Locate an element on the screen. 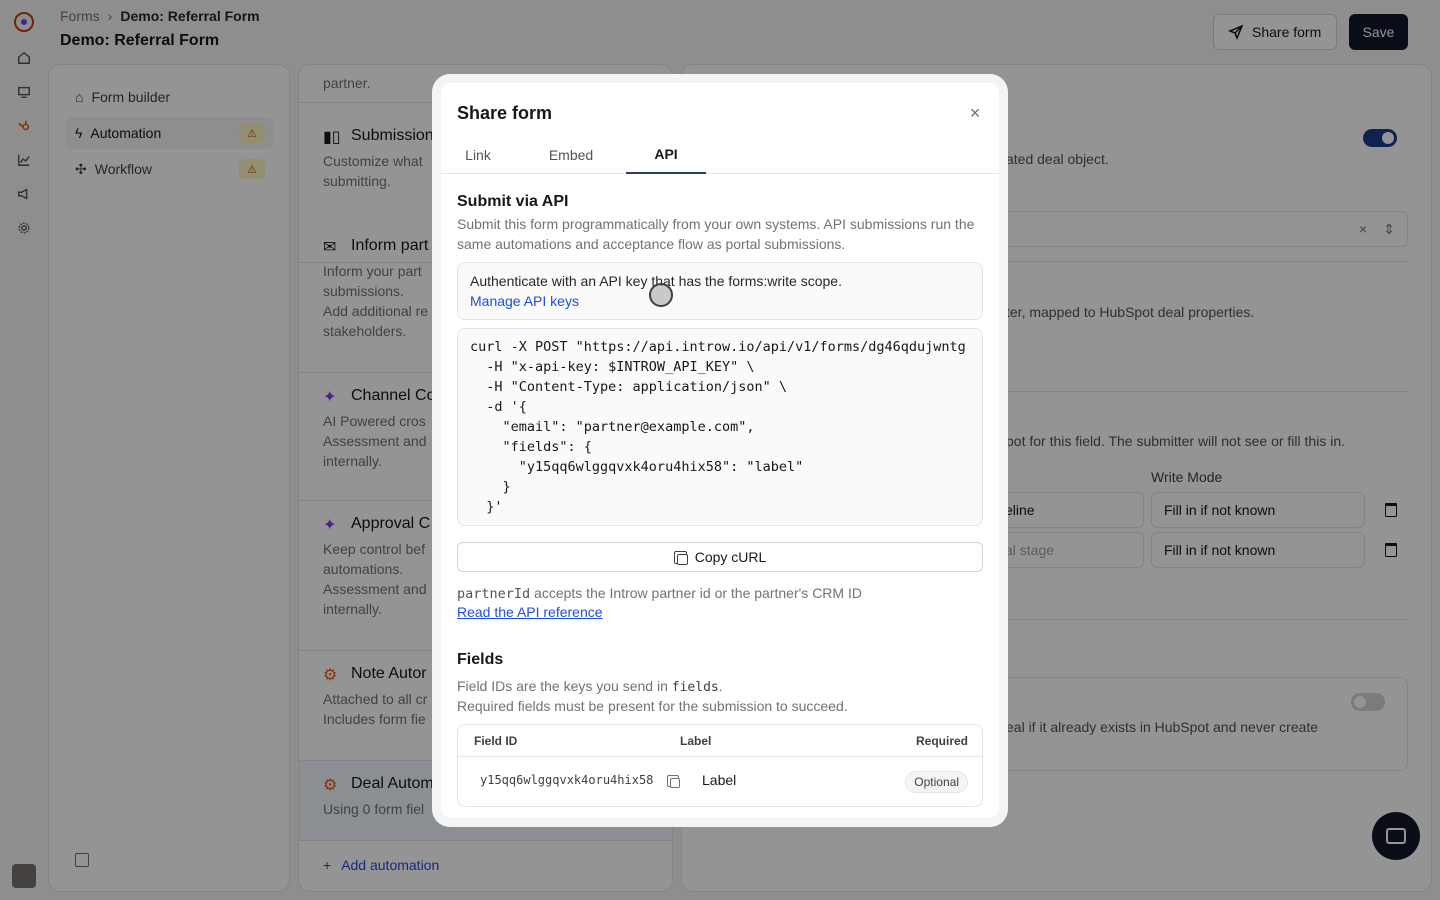 Image resolution: width=1440 pixels, height=900 pixels. table-row: y15qq6wlggqvxk4oru4hix58 Label Optional is located at coordinates (720, 782).